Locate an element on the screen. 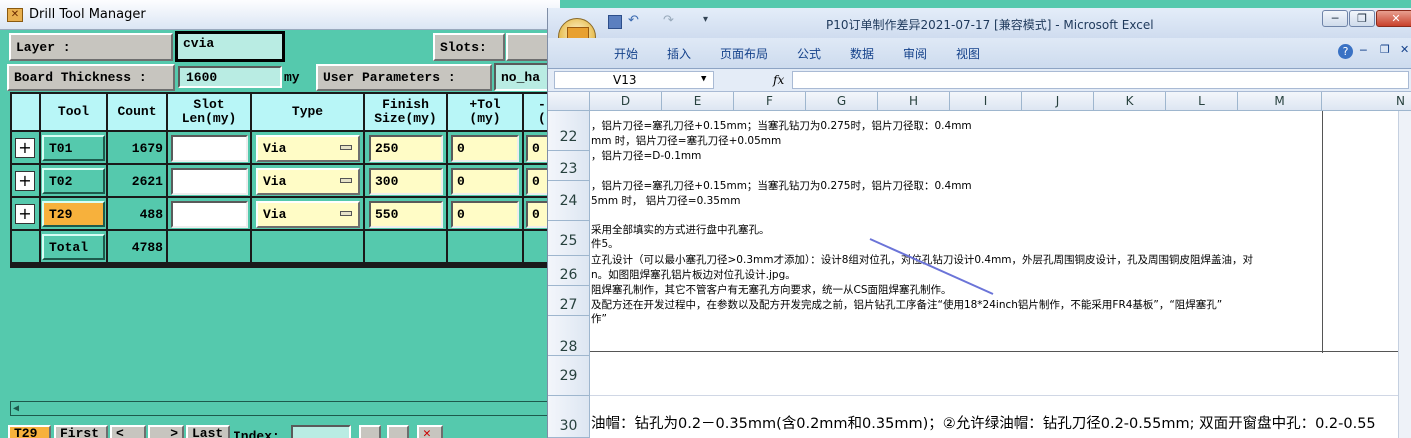  last-button: Last is located at coordinates (208, 431).